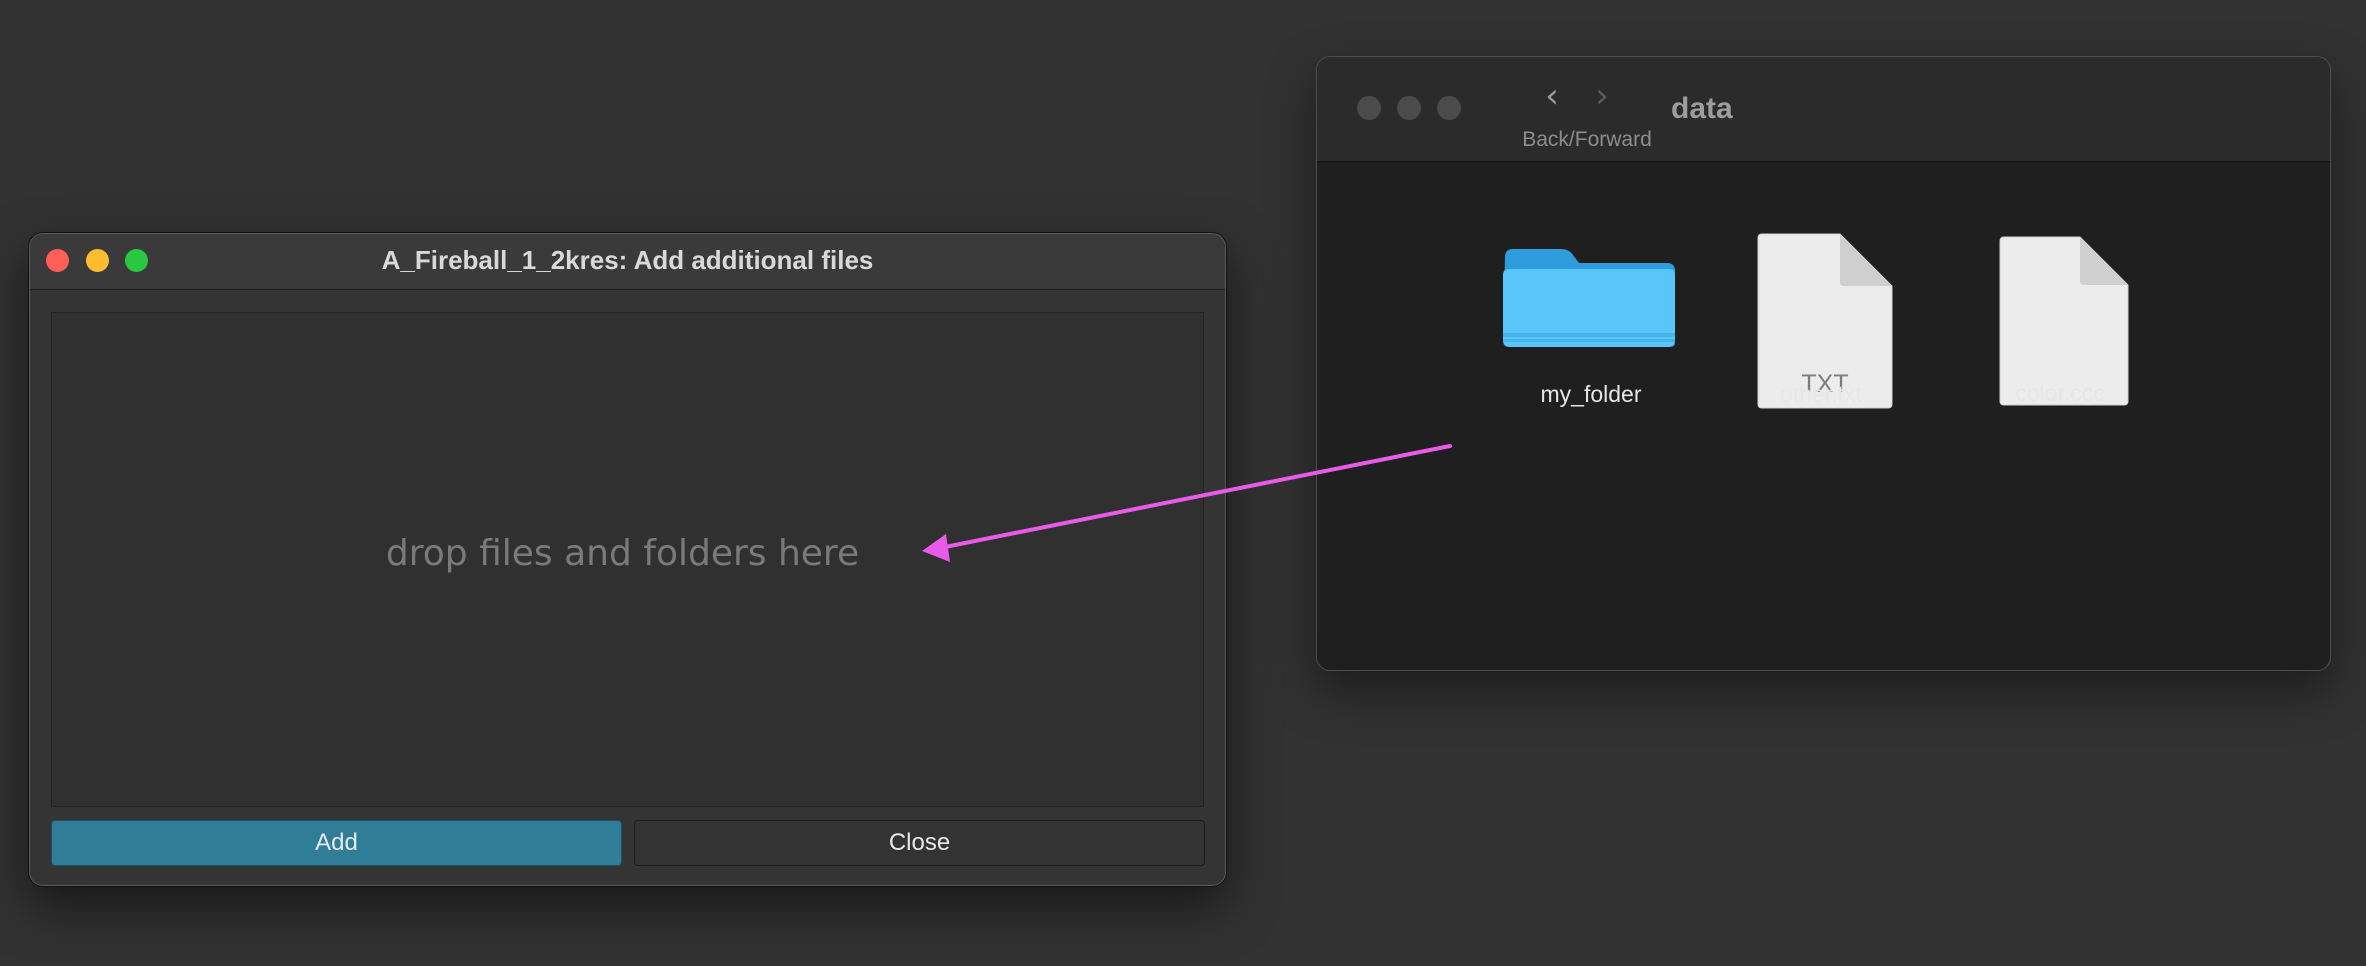 This screenshot has height=966, width=2366. I want to click on file-item-other-txt: TXT other.txt, so click(1821, 320).